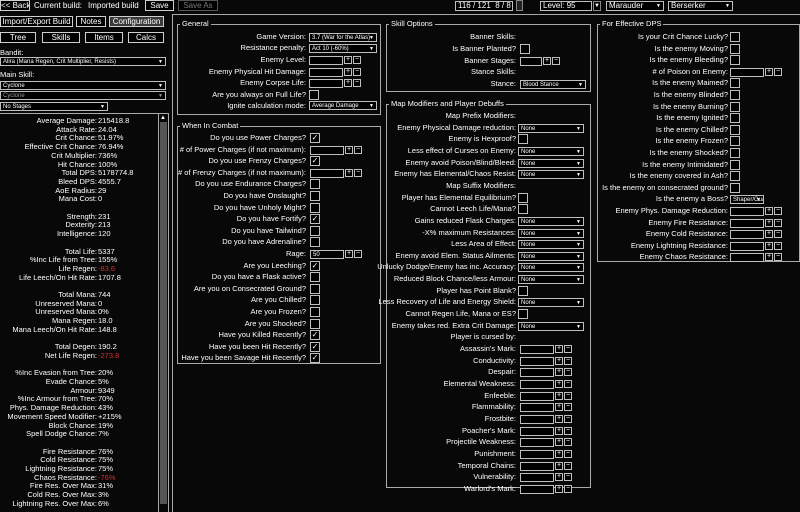 This screenshot has width=800, height=512. I want to click on less-recovery-select: None, so click(551, 303).